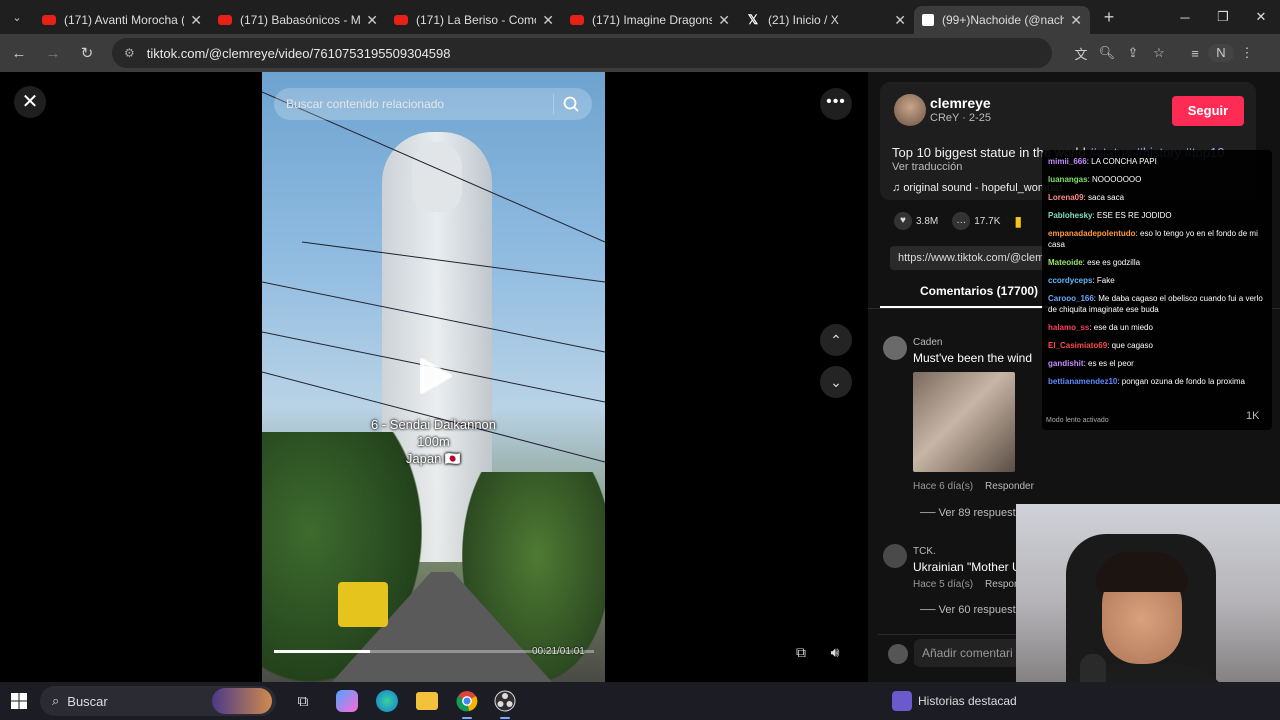 The width and height of the screenshot is (1280, 720). I want to click on comment-image, so click(964, 422).